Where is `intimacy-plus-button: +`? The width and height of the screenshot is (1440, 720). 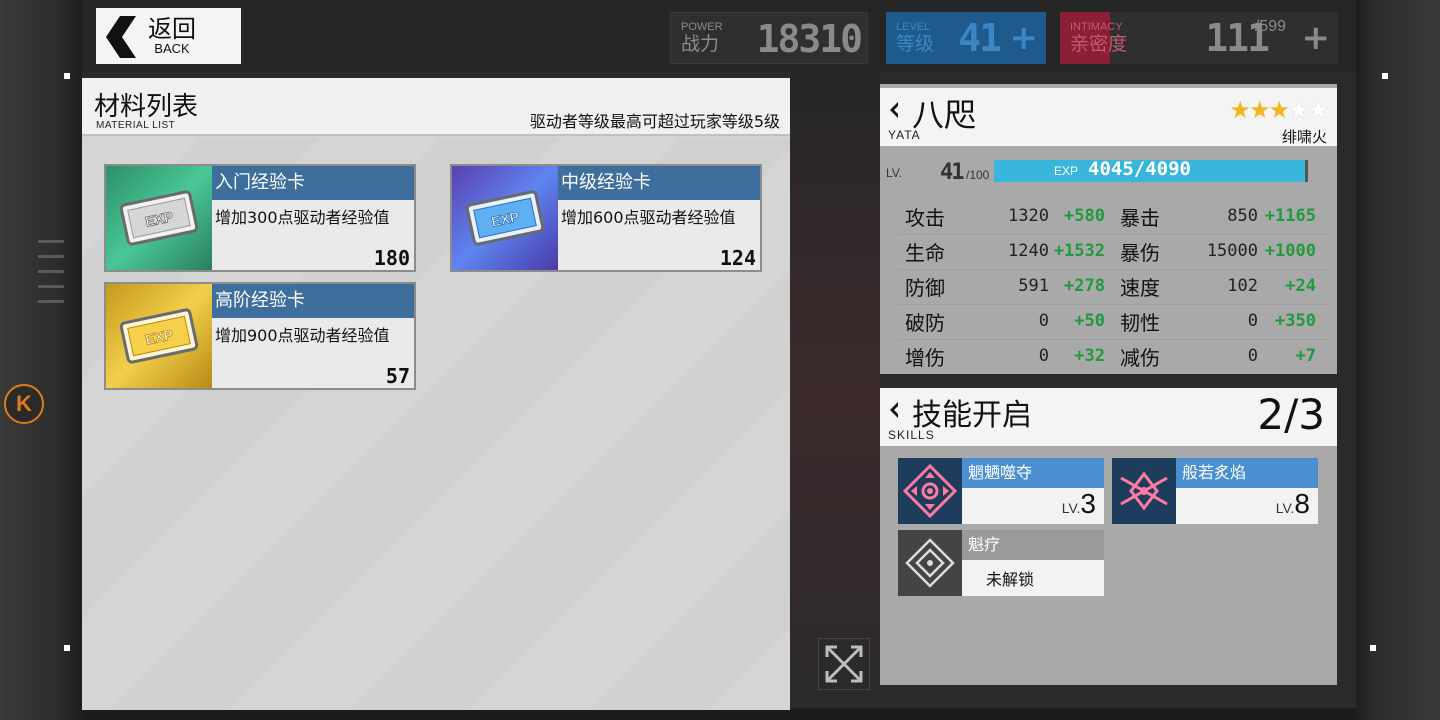
intimacy-plus-button: + is located at coordinates (1316, 38).